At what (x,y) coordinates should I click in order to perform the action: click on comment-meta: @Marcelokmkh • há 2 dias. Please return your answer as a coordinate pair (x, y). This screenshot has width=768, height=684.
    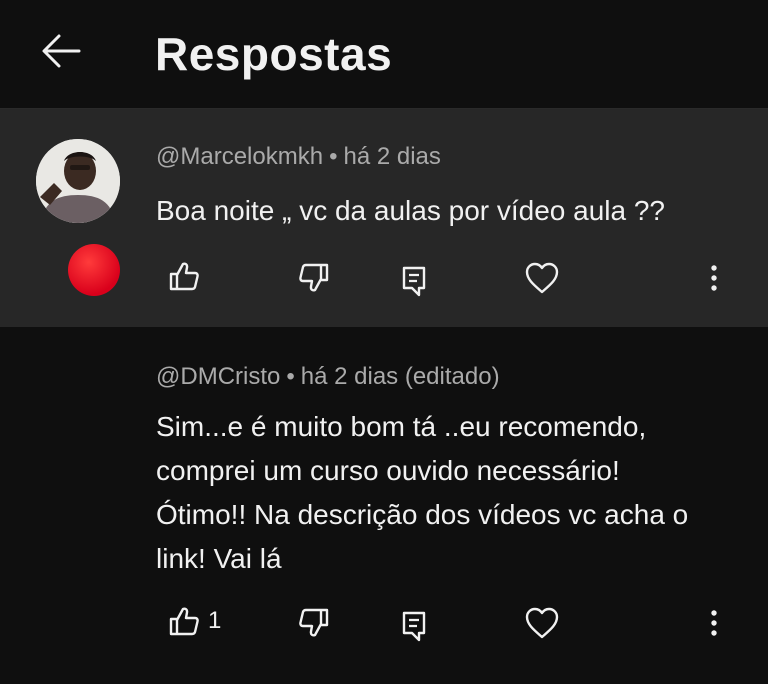
    Looking at the image, I should click on (298, 157).